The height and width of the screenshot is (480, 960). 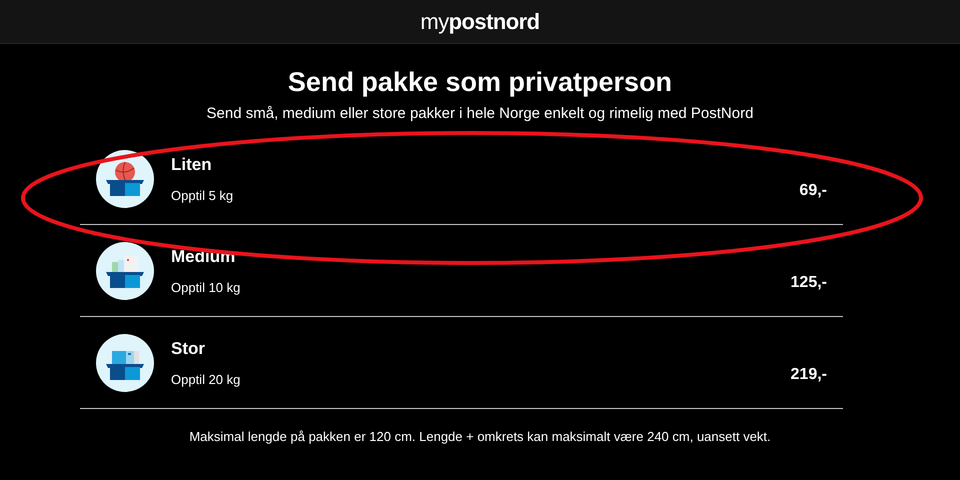 What do you see at coordinates (202, 195) in the screenshot?
I see `package-weight: Opptil 5 kg` at bounding box center [202, 195].